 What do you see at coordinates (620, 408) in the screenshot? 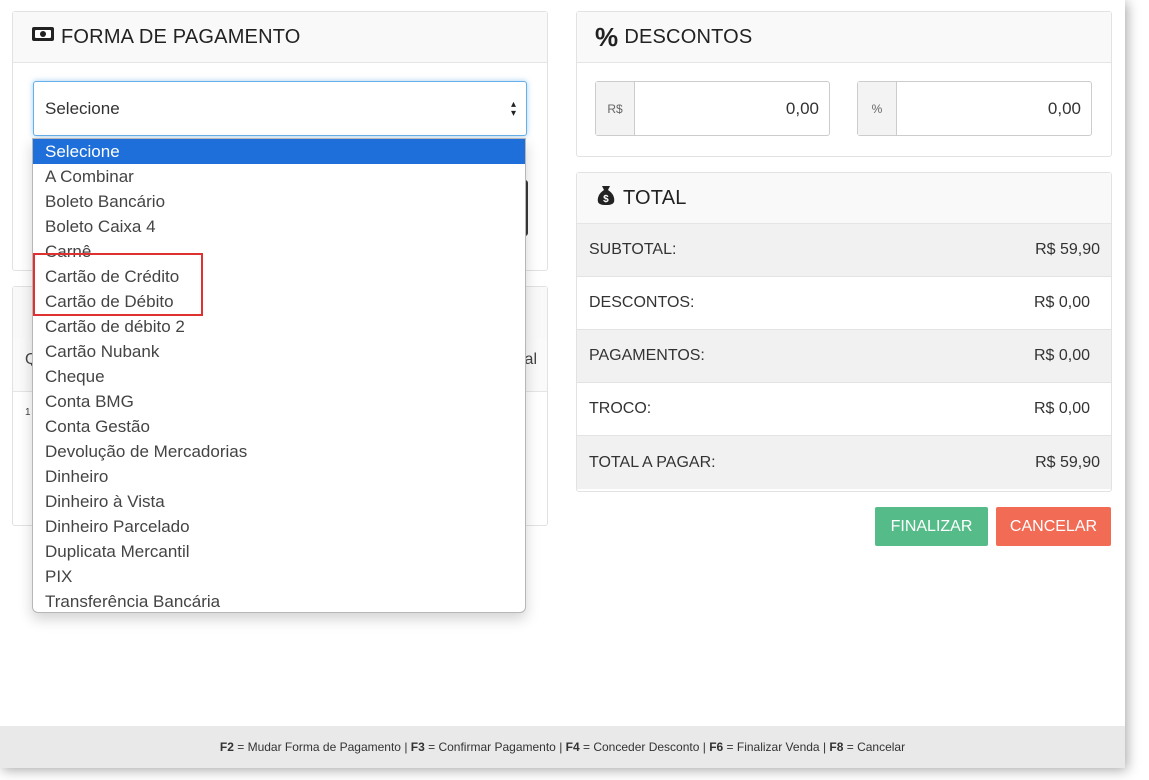
I see `change-label: TROCO:` at bounding box center [620, 408].